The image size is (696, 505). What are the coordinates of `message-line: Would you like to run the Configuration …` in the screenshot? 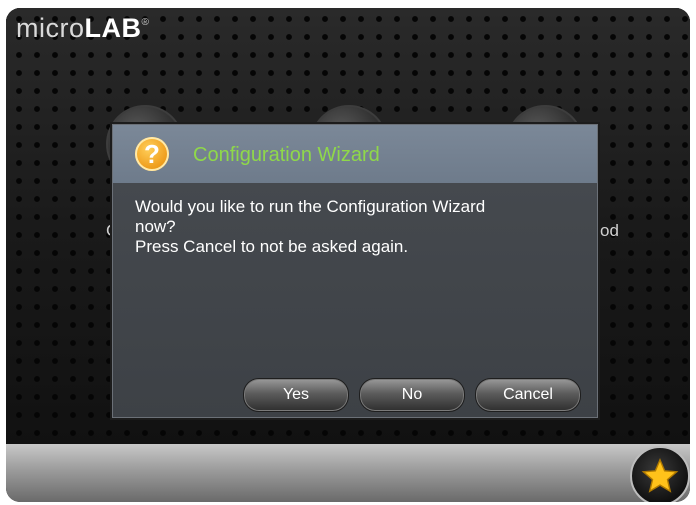 It's located at (310, 206).